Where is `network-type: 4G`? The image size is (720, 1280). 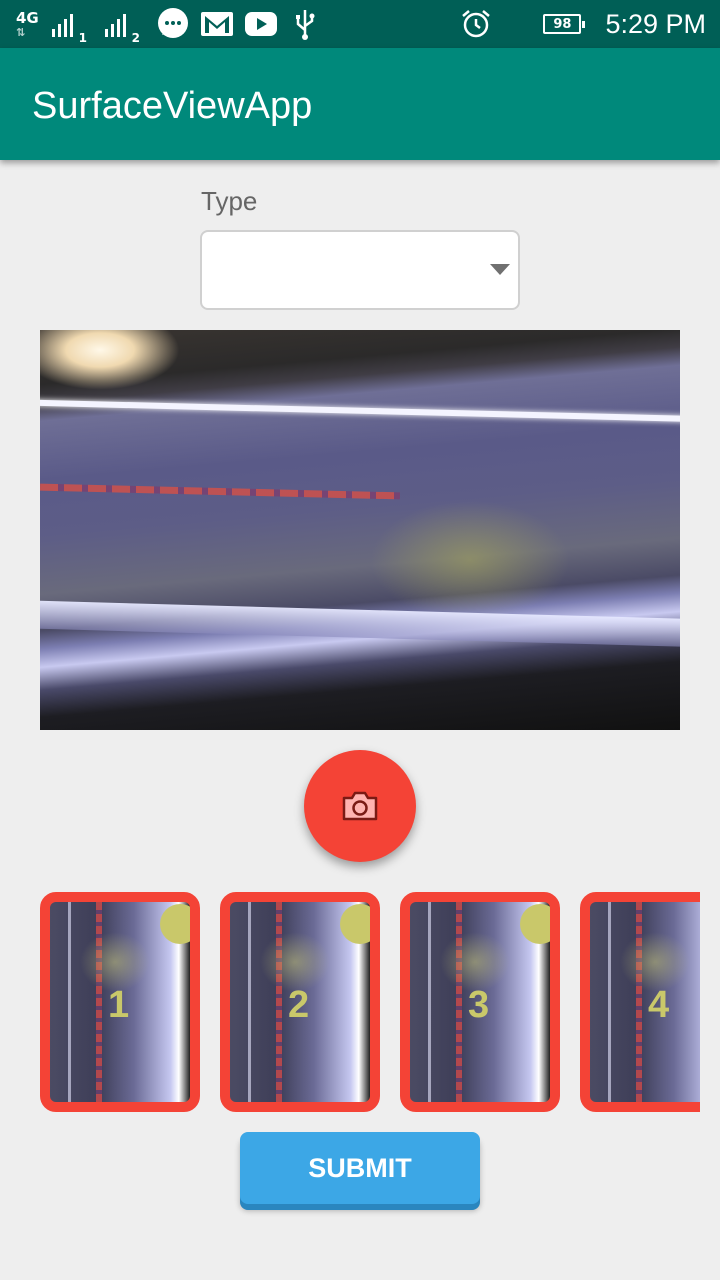 network-type: 4G is located at coordinates (27, 18).